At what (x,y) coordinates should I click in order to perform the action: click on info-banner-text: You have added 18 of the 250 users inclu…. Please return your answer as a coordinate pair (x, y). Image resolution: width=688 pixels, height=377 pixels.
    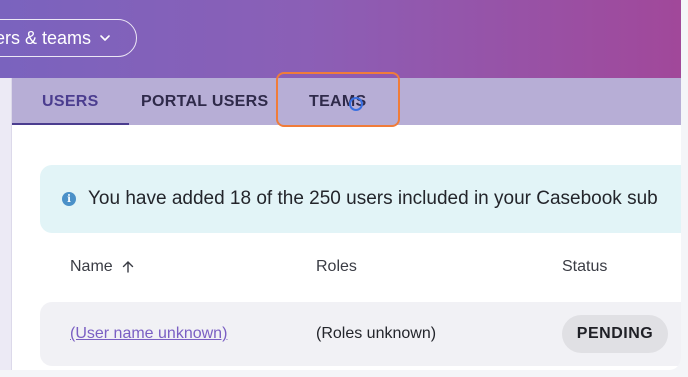
    Looking at the image, I should click on (373, 198).